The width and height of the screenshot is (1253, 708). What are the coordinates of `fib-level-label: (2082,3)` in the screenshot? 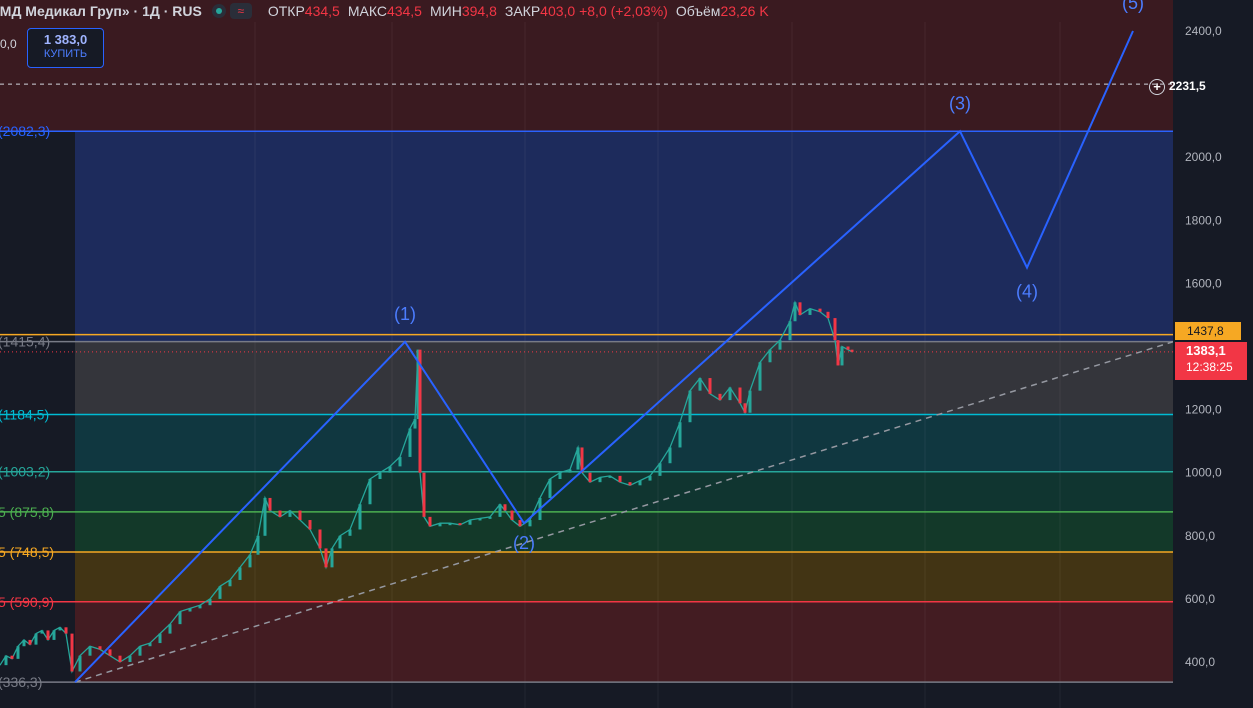 It's located at (25, 131).